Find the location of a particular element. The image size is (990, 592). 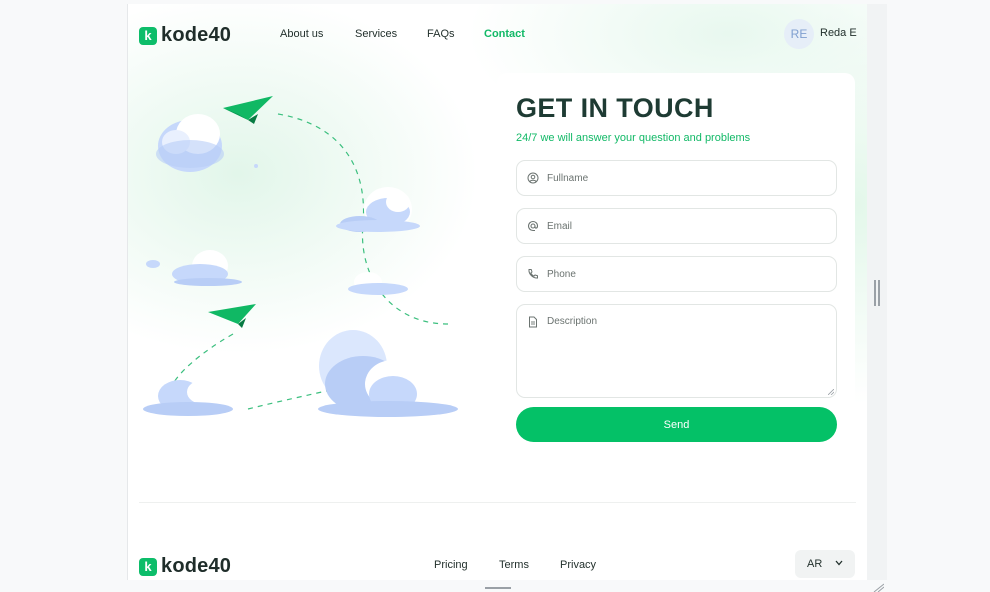

horizontal-resize-handle is located at coordinates (498, 588).